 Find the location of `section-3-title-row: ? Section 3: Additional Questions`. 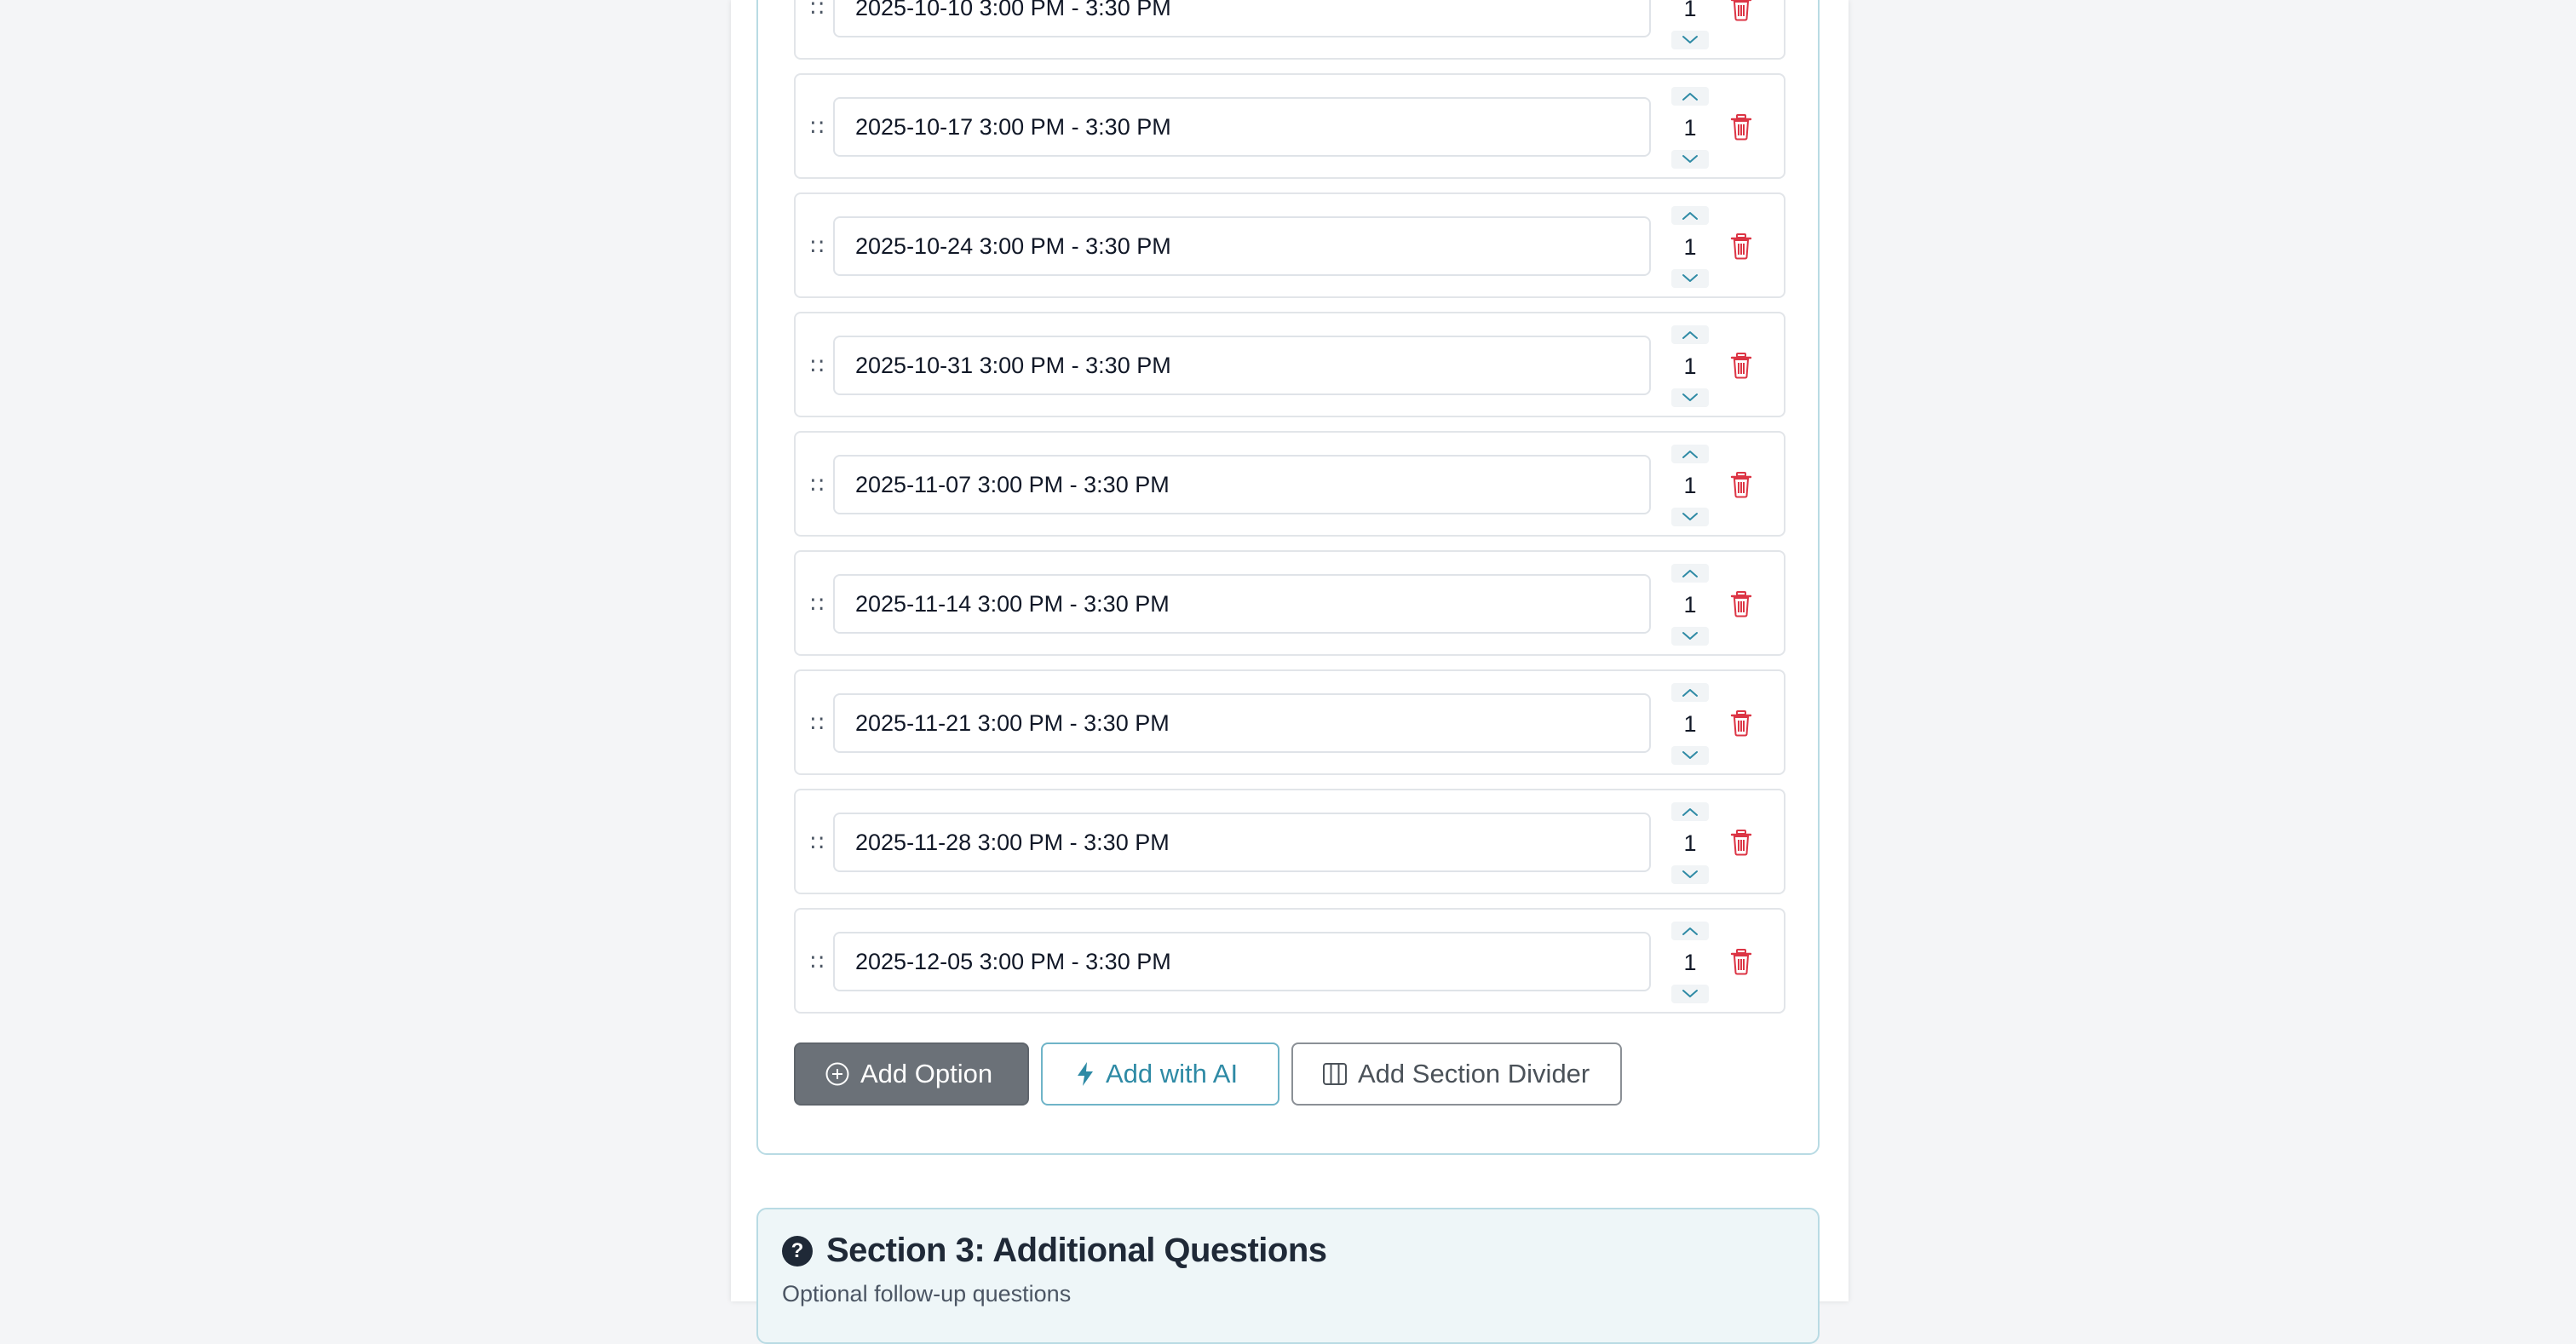

section-3-title-row: ? Section 3: Additional Questions is located at coordinates (1055, 1251).